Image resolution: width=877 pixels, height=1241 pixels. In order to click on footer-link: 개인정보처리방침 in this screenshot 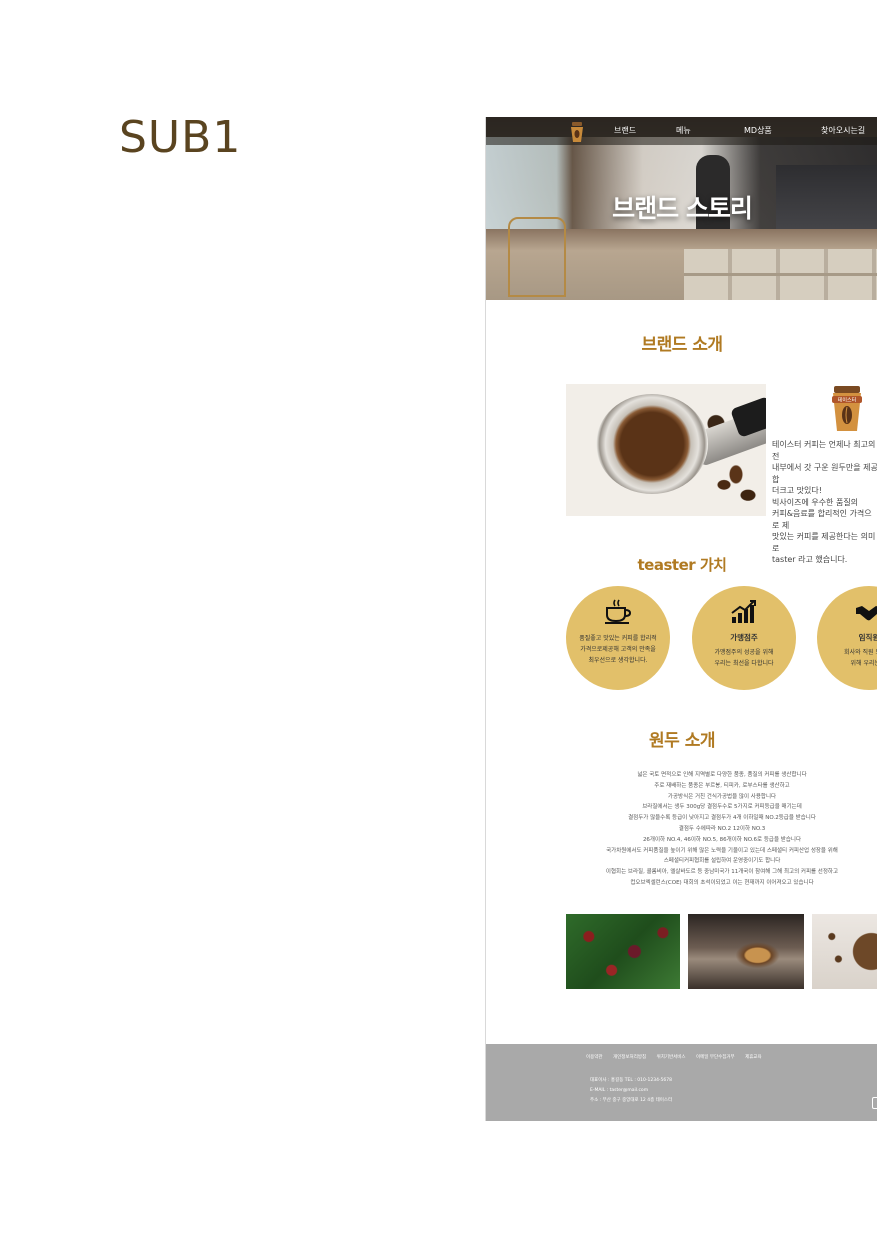, I will do `click(629, 1057)`.